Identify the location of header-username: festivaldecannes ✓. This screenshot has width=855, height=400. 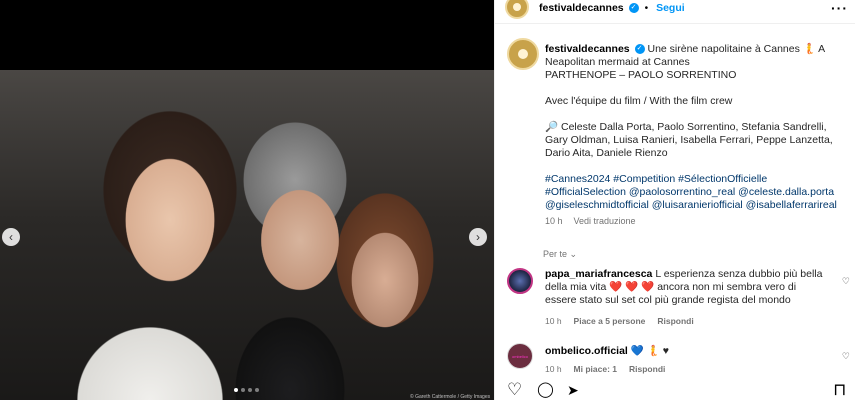
(589, 8).